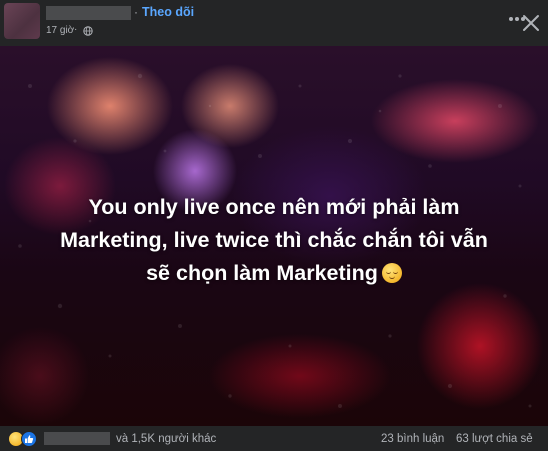  I want to click on caption-line-3: sẽ chọn làm Marketing, so click(262, 273).